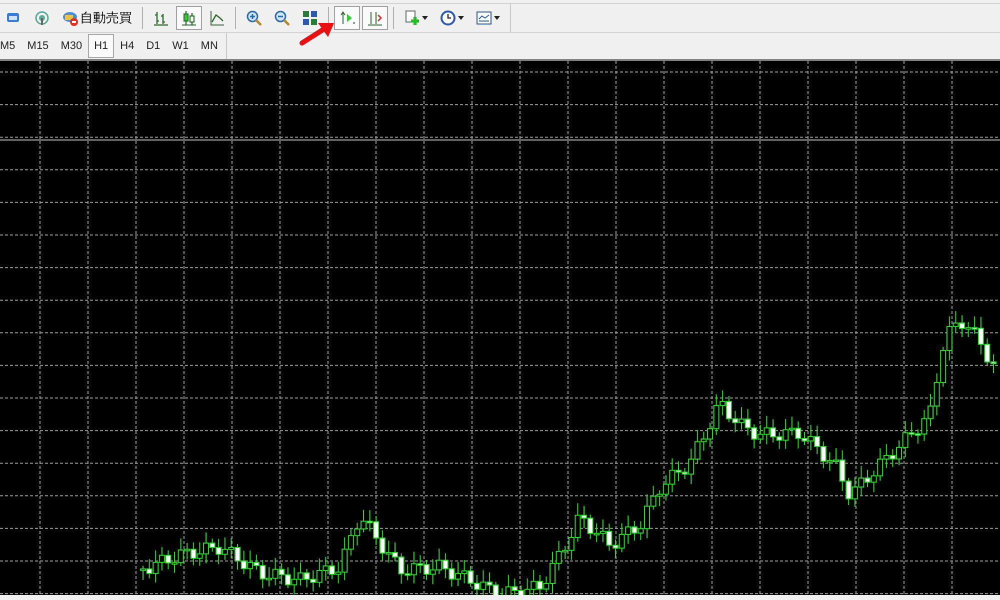  Describe the element at coordinates (254, 18) in the screenshot. I see `zoom-in-icon` at that location.